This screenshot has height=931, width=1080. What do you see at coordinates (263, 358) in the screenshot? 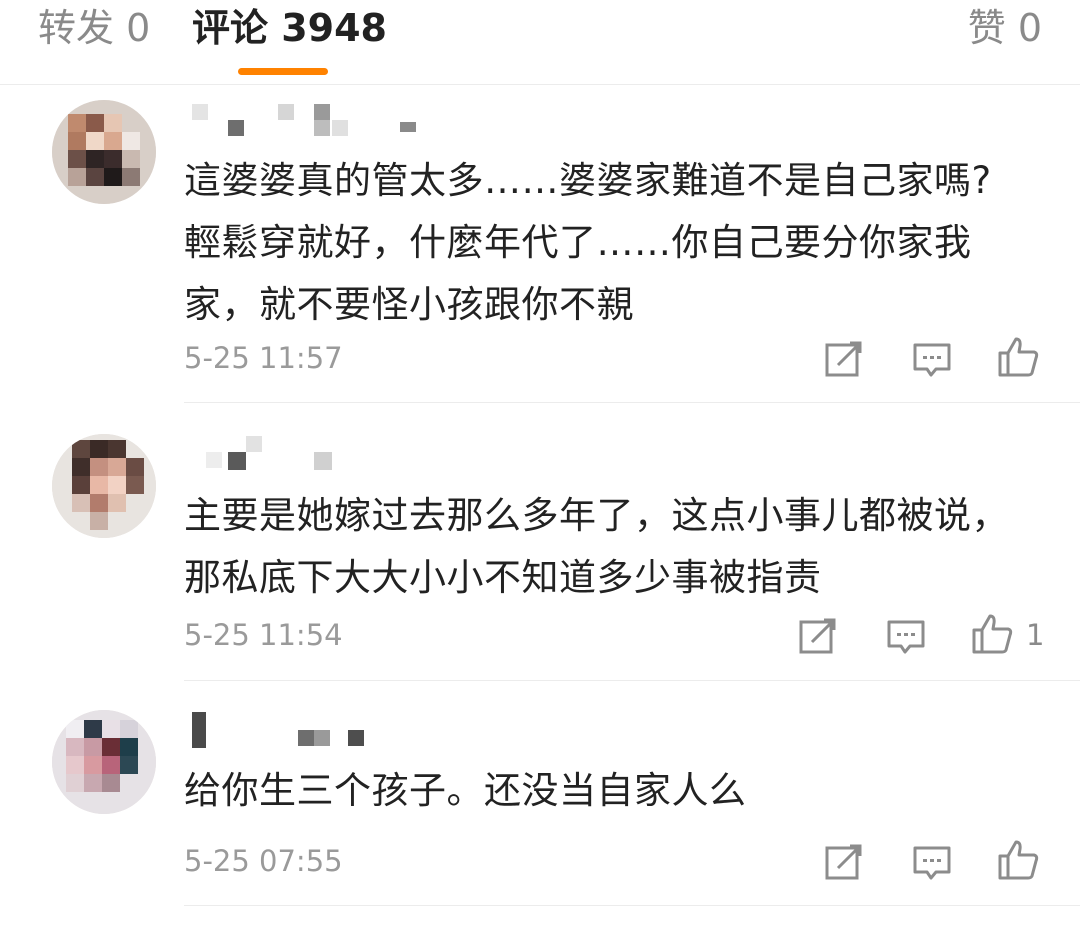
I see `comment-timestamp: 5-25 11:57` at bounding box center [263, 358].